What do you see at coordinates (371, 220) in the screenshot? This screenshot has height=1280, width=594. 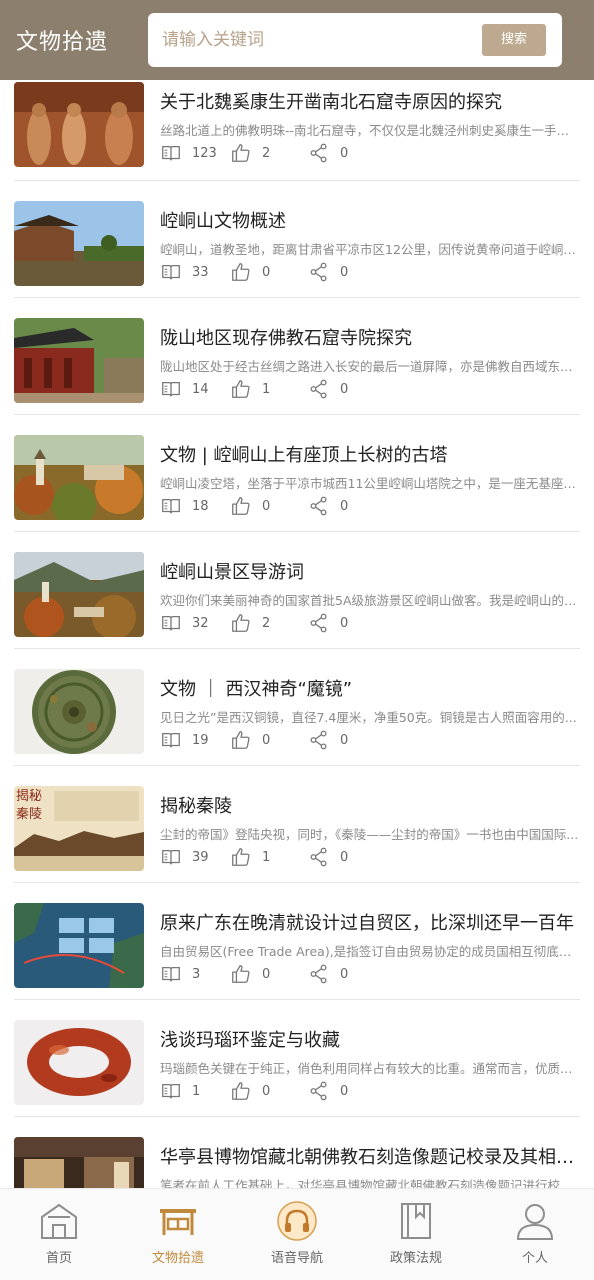 I see `article-title: 崆峒山文物概述` at bounding box center [371, 220].